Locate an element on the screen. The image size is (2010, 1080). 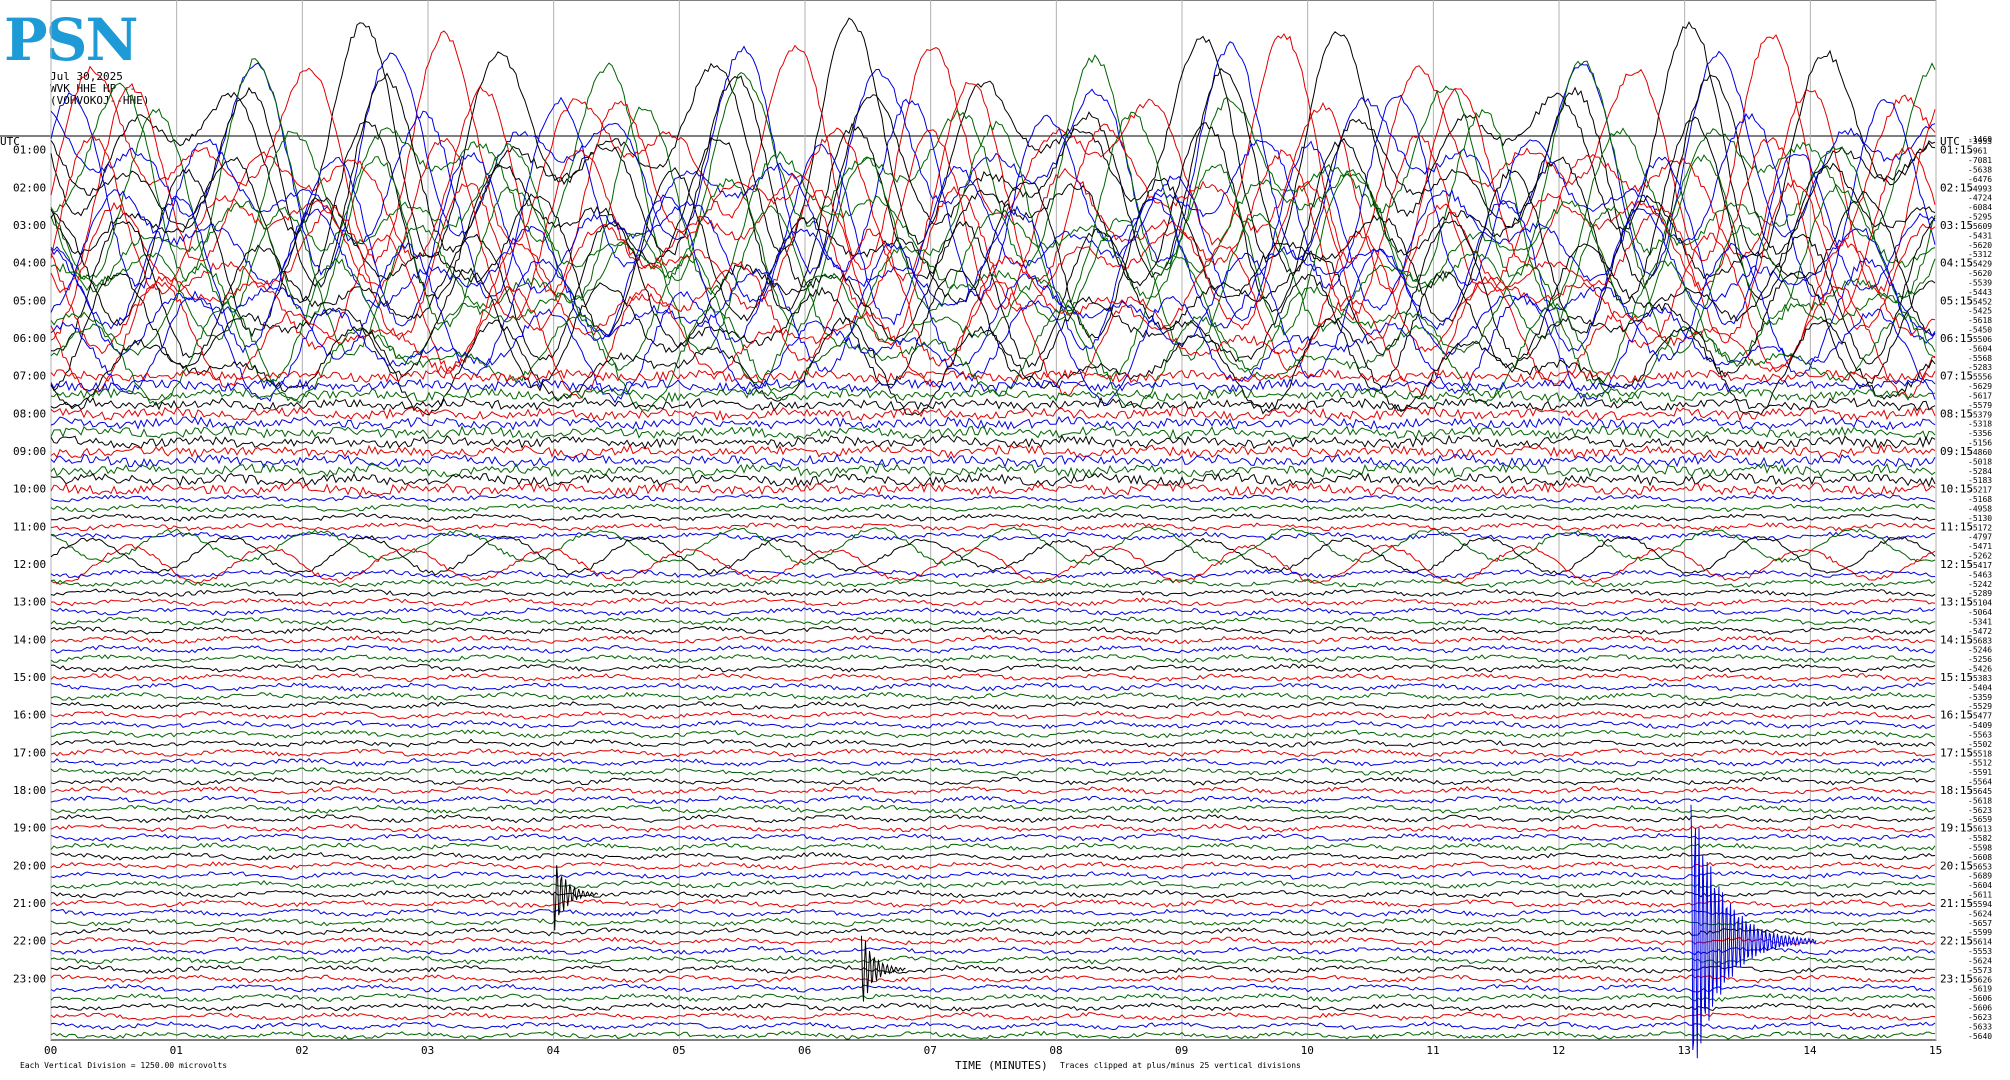
trace-offset-label: -5618 is located at coordinates (1980, 800).